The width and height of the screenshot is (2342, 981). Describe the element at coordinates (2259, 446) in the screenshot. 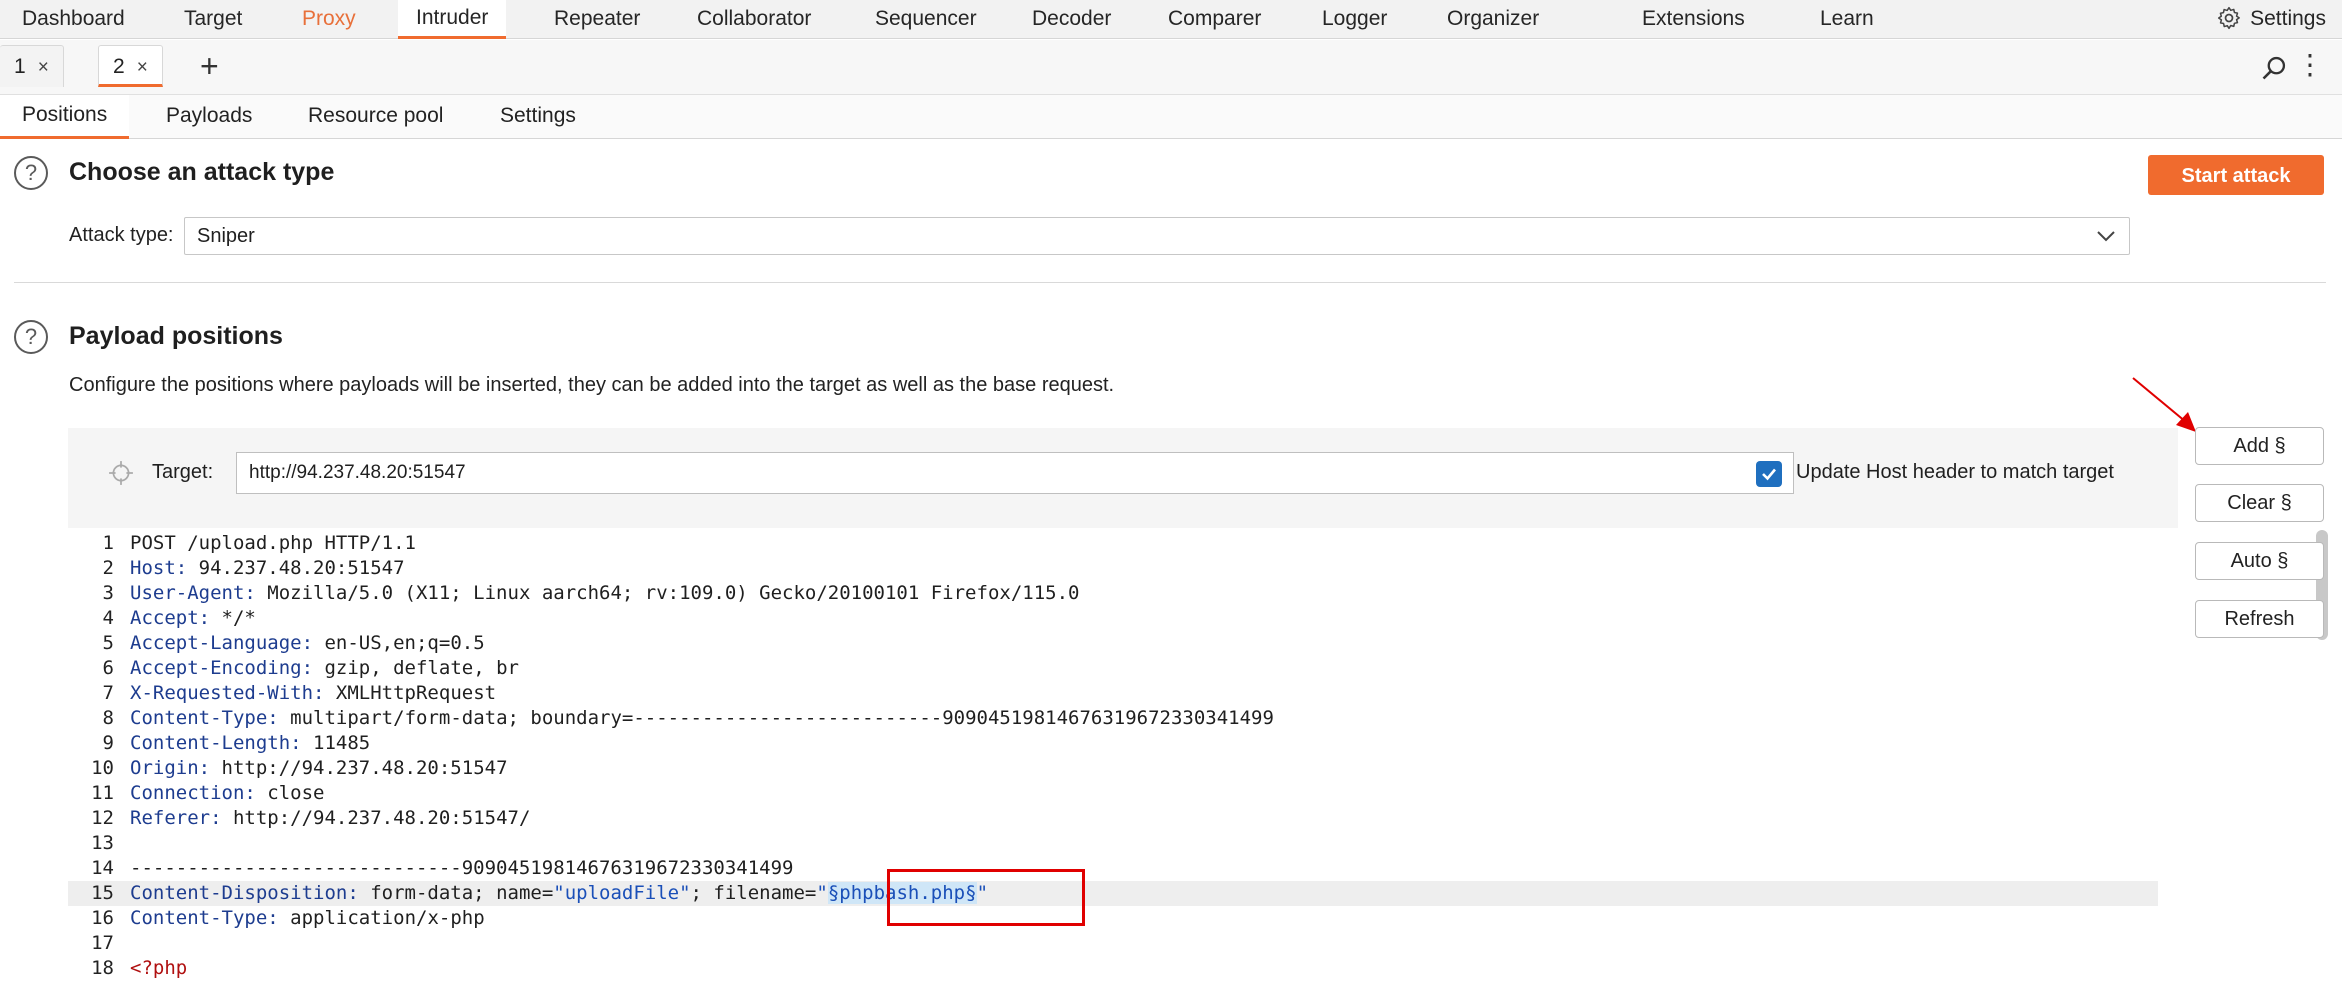

I see `add-payload-marker-button: Add §` at that location.